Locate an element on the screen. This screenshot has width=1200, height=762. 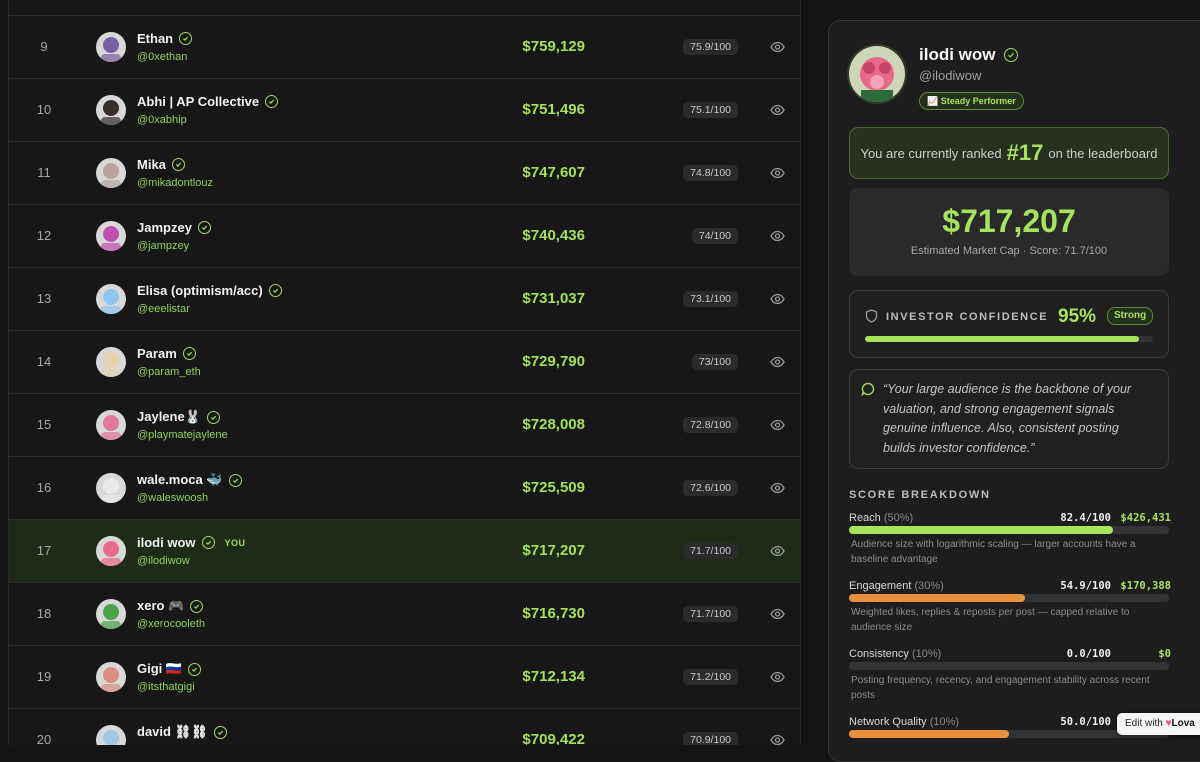
confidence-percent: 95% is located at coordinates (1077, 316).